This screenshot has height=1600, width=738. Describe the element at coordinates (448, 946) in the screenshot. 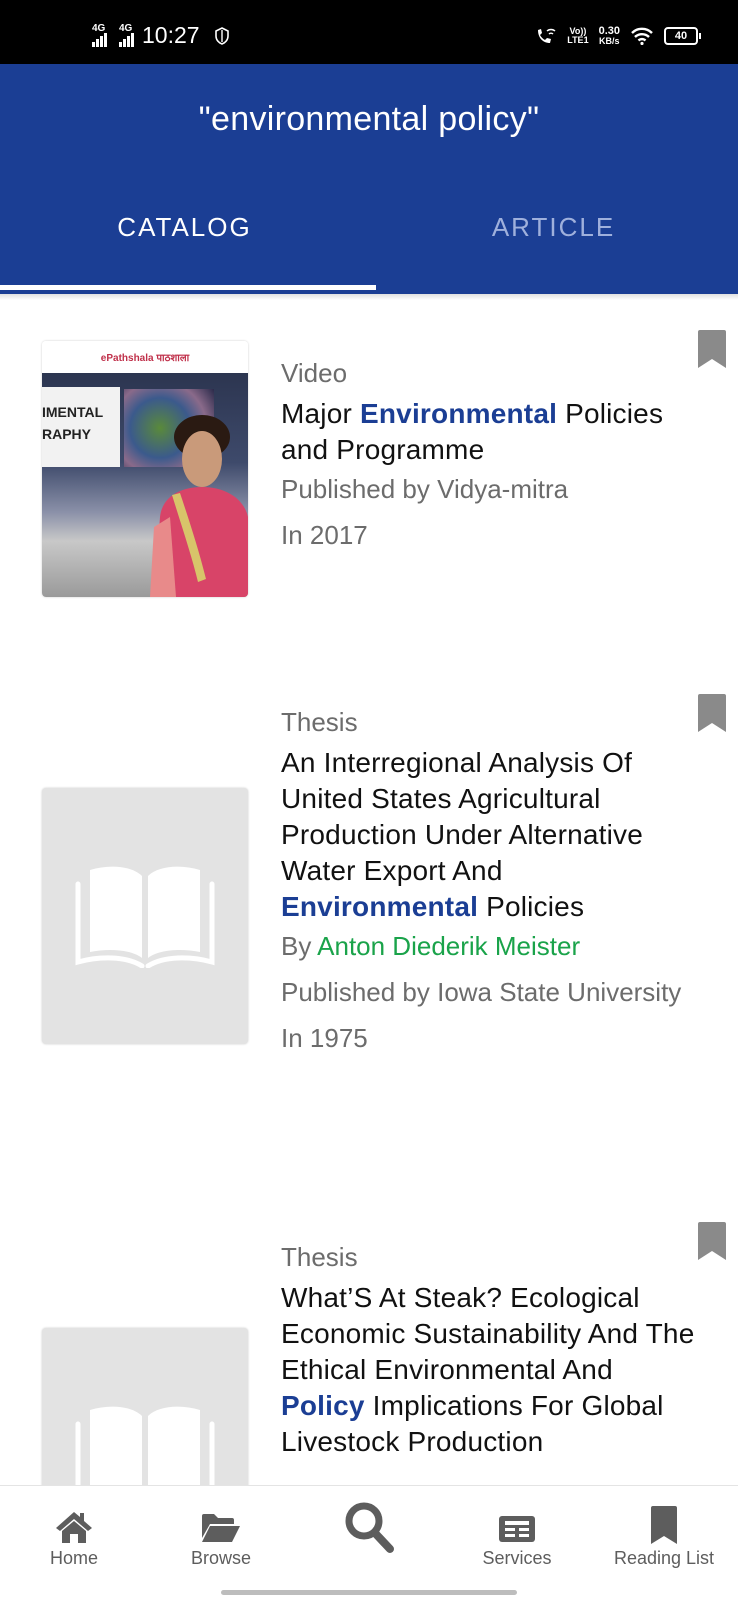

I see `author-link: Anton Diederik Meister` at that location.